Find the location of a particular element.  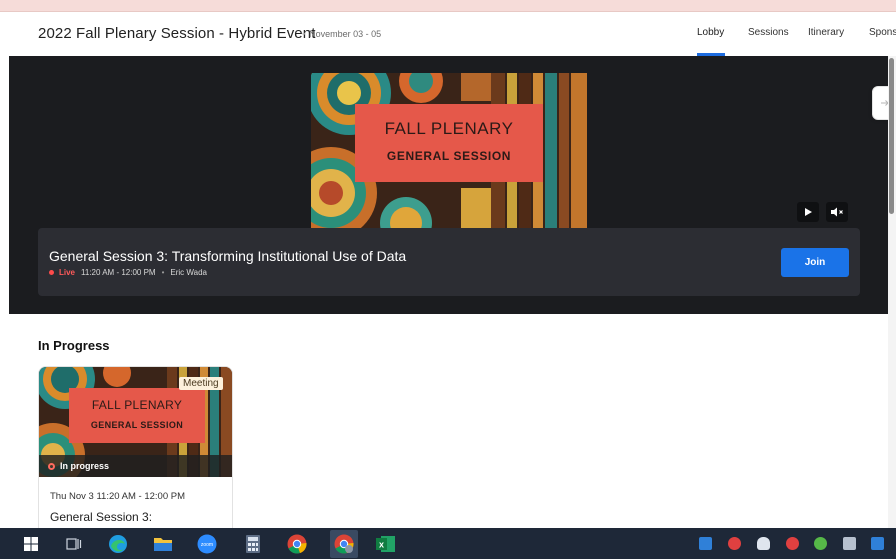

file-explorer-icon is located at coordinates (163, 544).